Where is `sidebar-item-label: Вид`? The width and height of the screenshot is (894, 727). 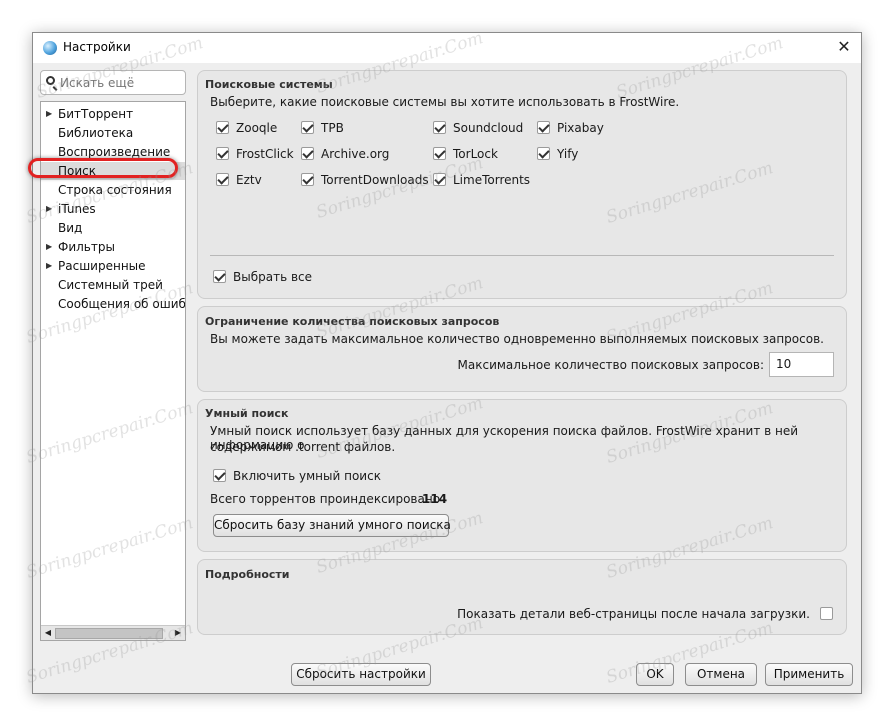 sidebar-item-label: Вид is located at coordinates (70, 228).